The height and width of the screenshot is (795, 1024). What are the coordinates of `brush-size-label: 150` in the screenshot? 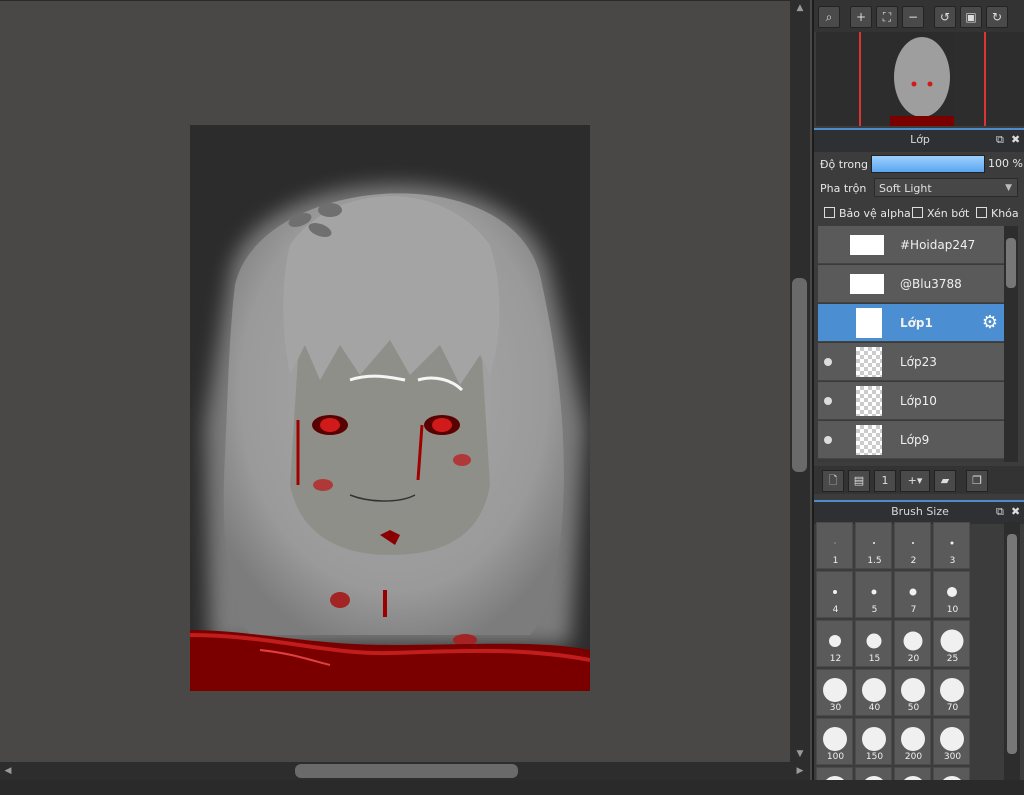 It's located at (874, 757).